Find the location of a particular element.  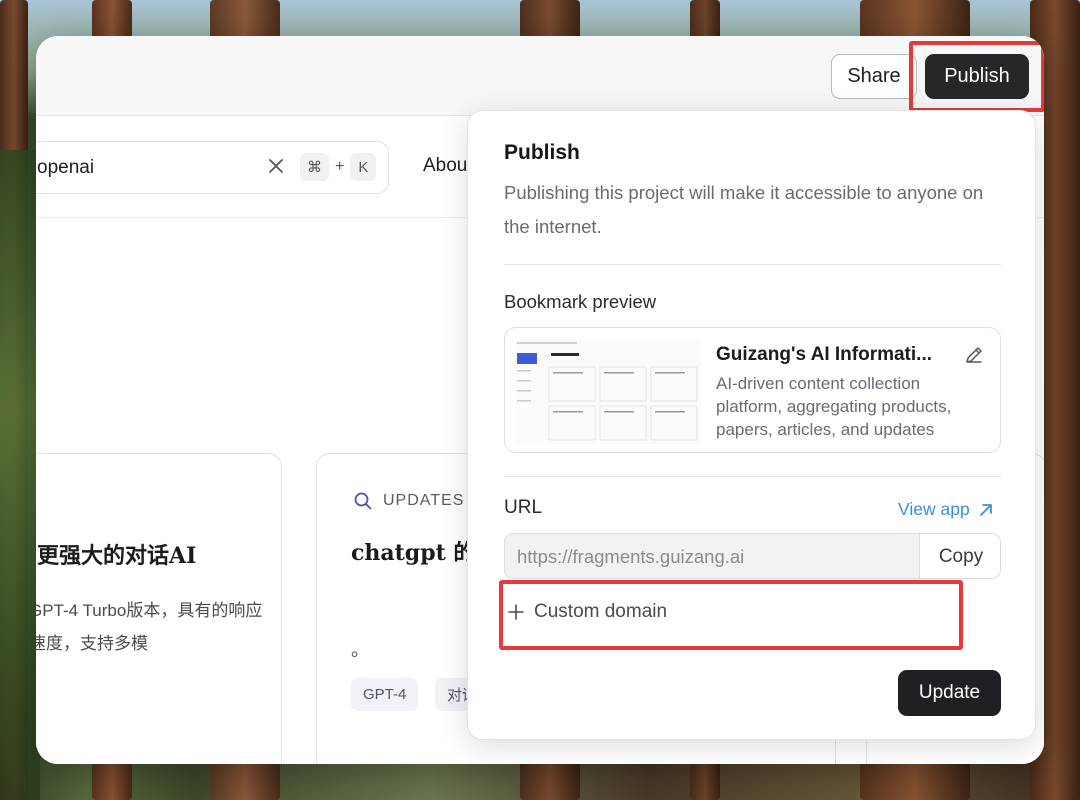

bookmark-preview-label: Bookmark preview is located at coordinates (580, 301).